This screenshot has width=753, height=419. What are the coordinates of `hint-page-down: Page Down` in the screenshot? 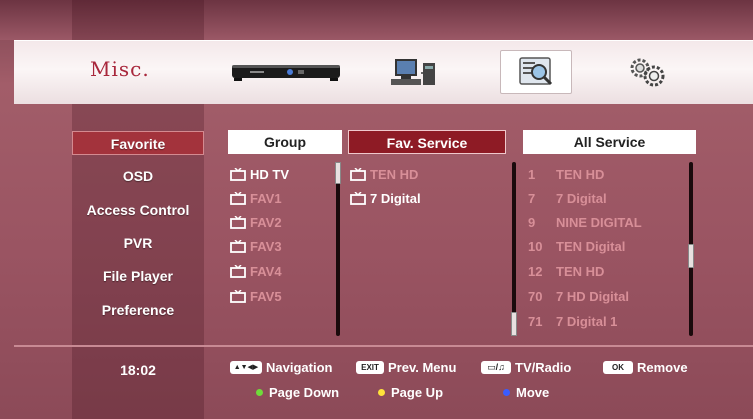 It's located at (297, 392).